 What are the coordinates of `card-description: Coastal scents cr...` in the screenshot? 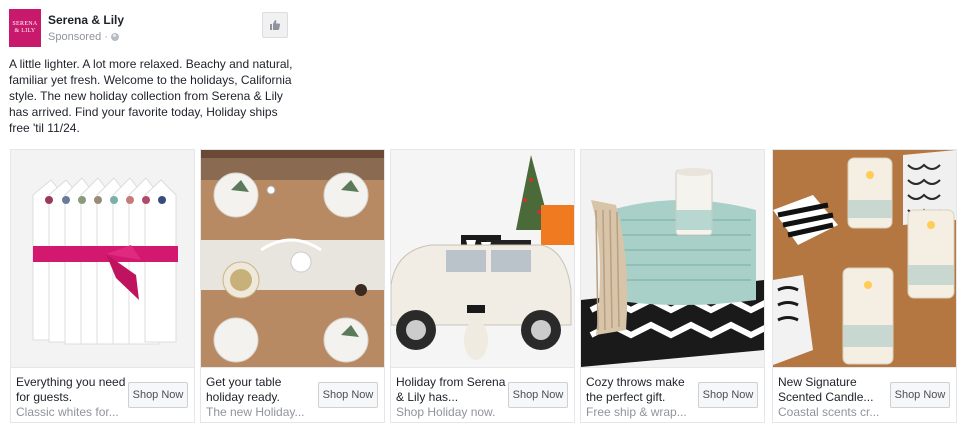 It's located at (829, 412).